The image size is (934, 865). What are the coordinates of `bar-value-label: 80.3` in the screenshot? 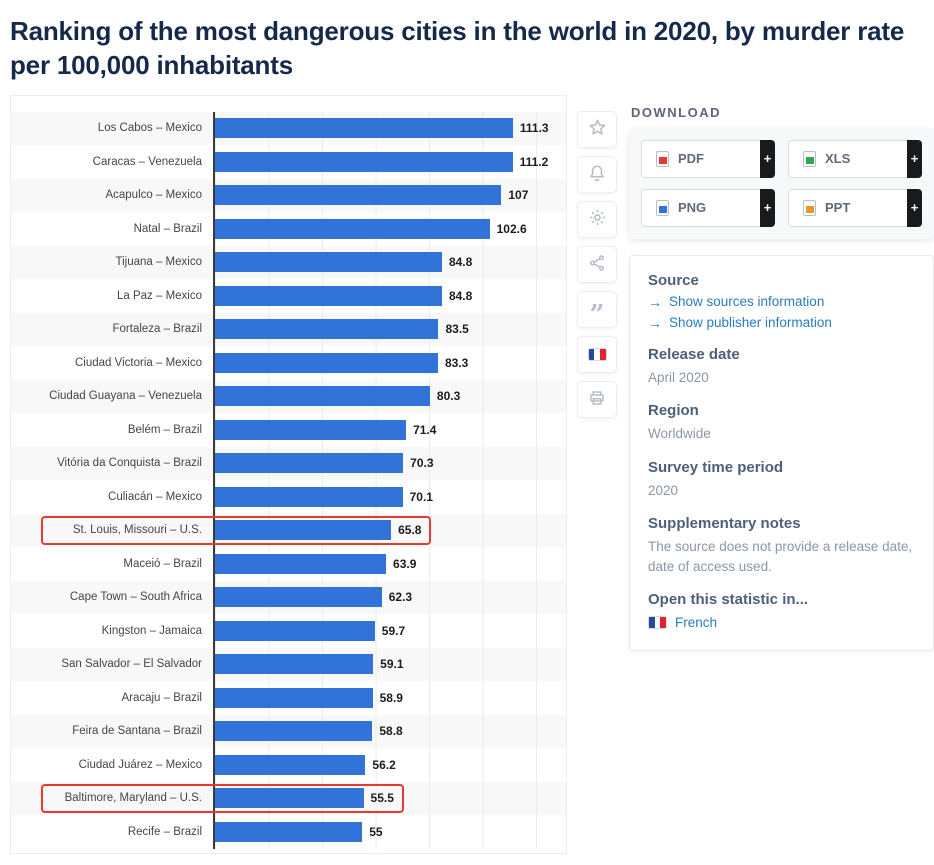 It's located at (448, 396).